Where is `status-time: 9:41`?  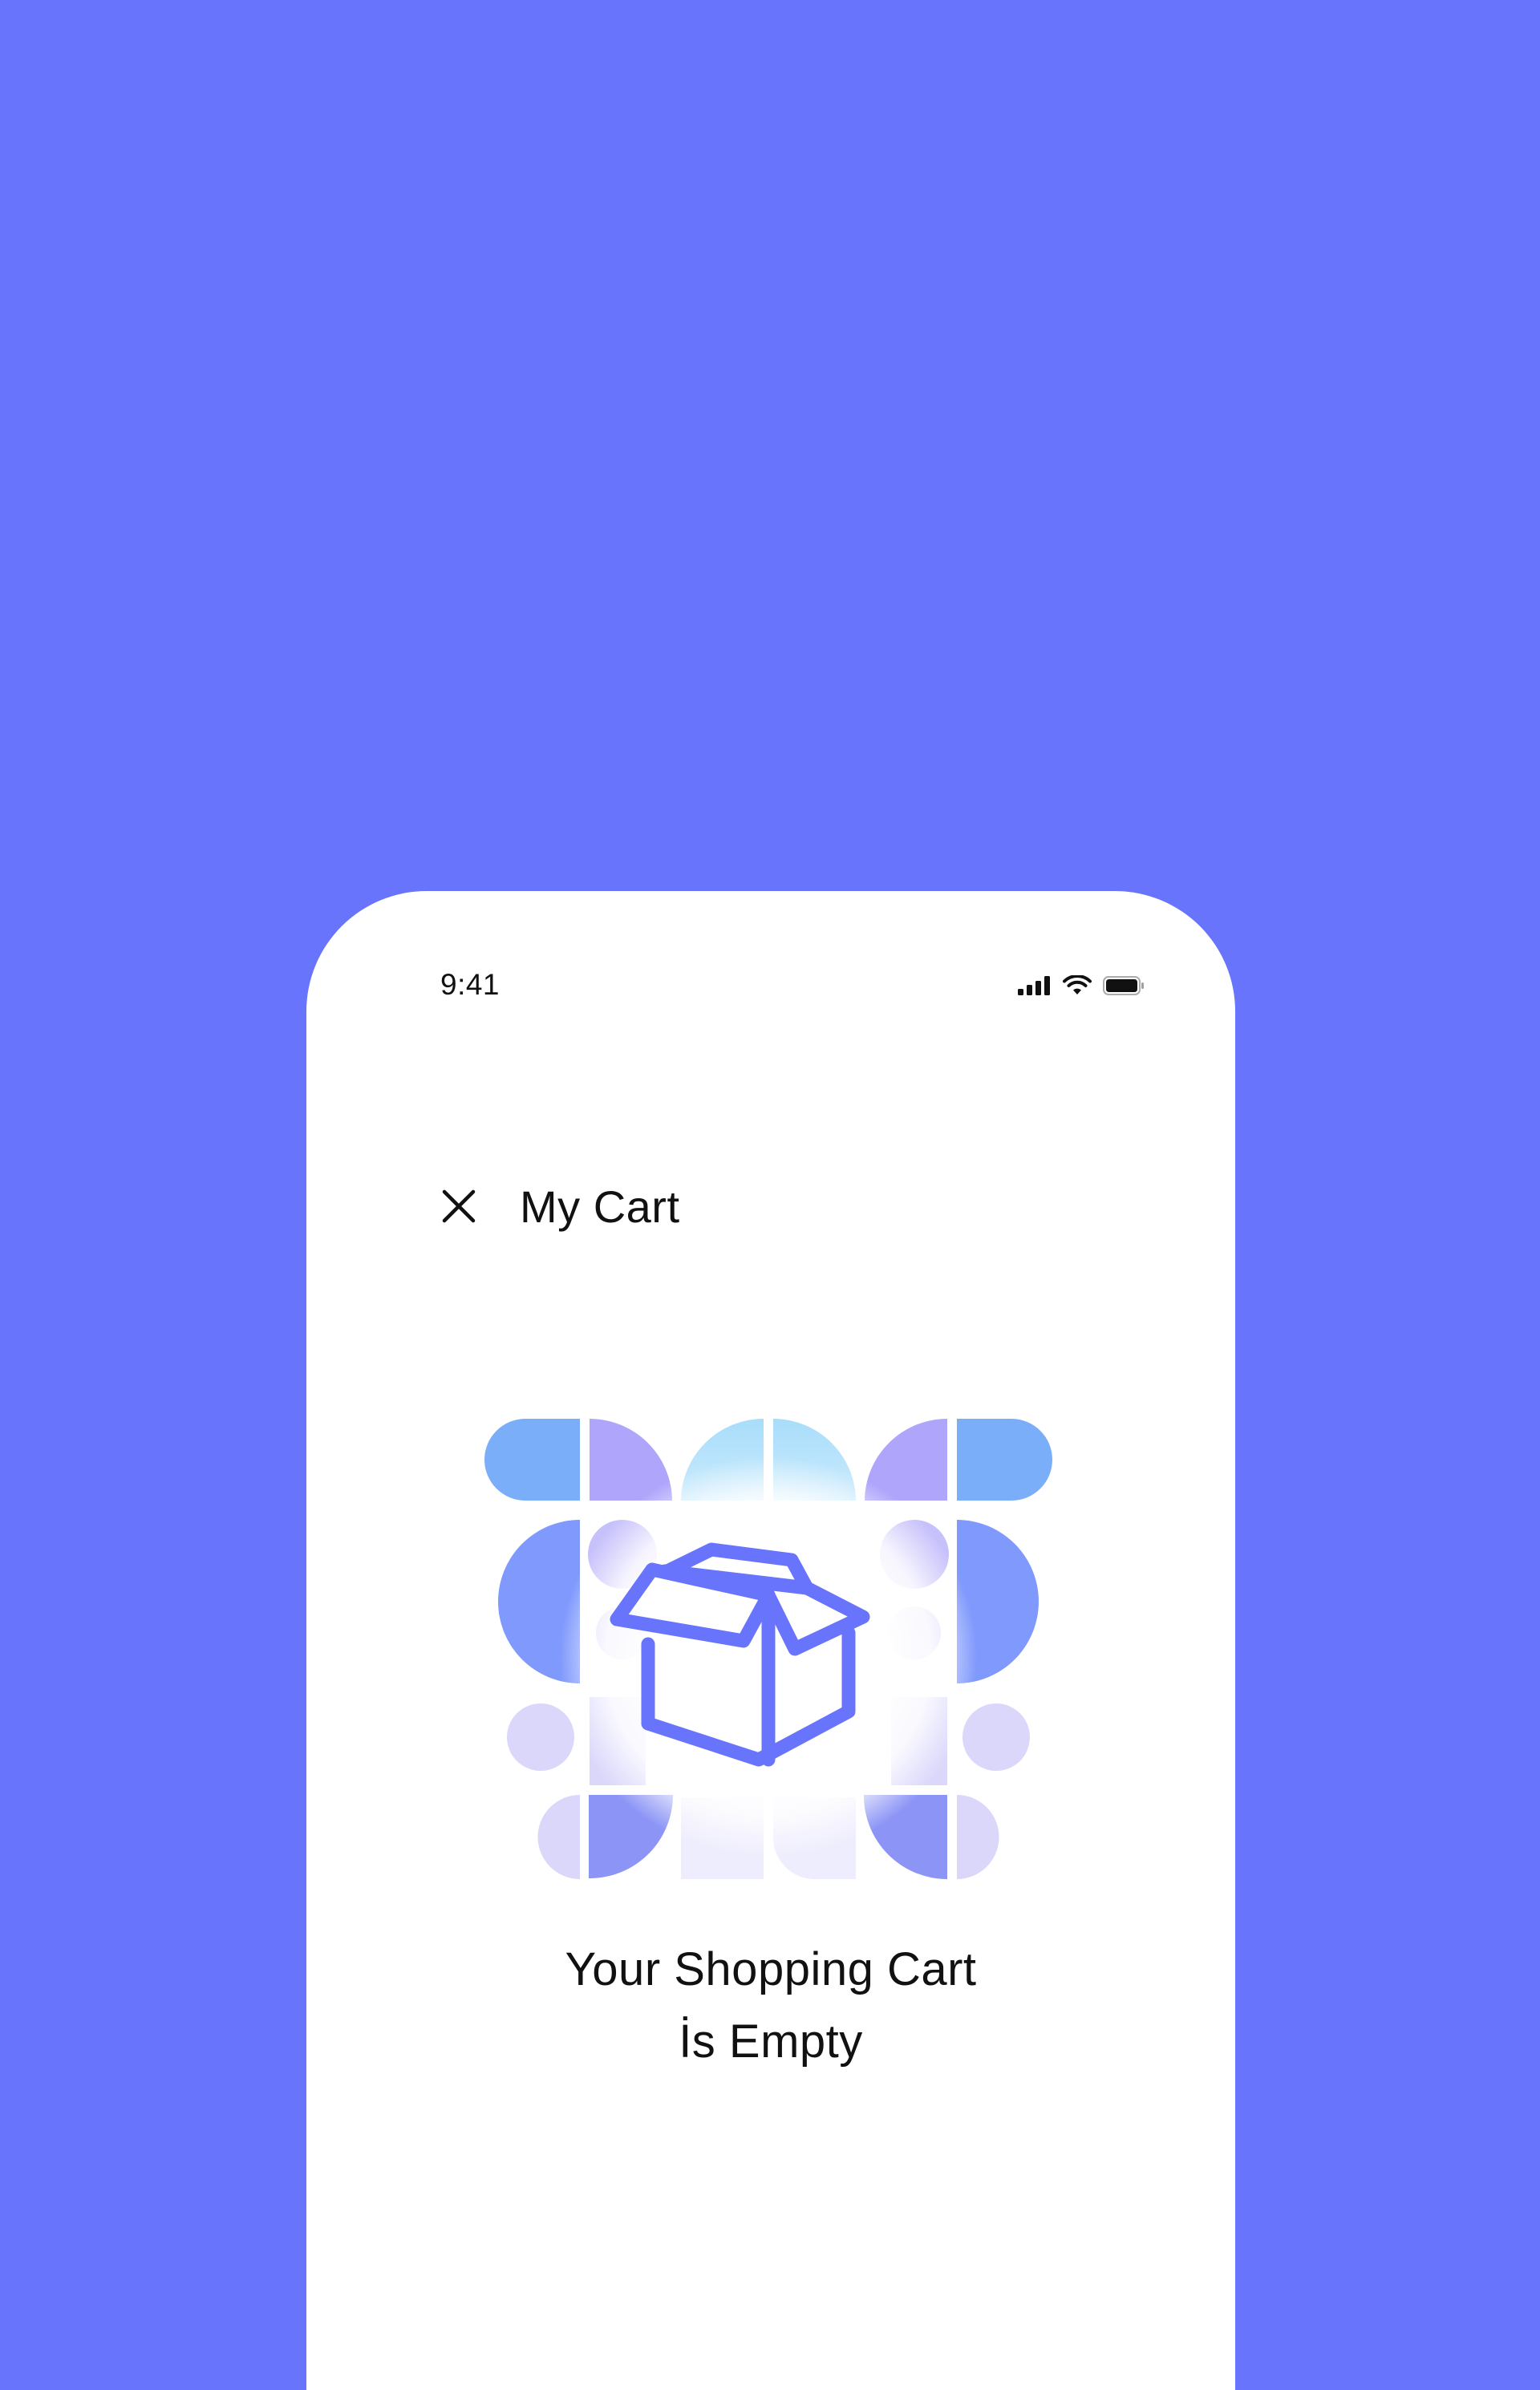
status-time: 9:41 is located at coordinates (470, 984).